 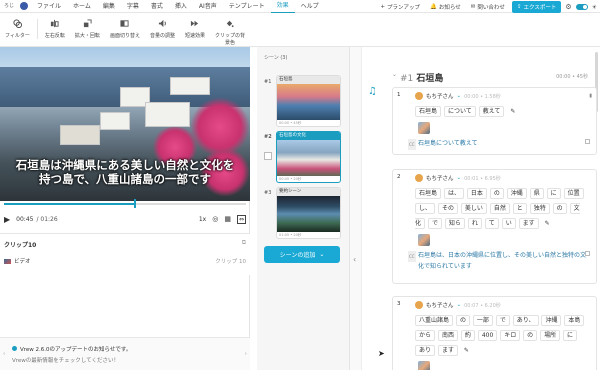 What do you see at coordinates (282, 6) in the screenshot?
I see `menu-effects: 効果` at bounding box center [282, 6].